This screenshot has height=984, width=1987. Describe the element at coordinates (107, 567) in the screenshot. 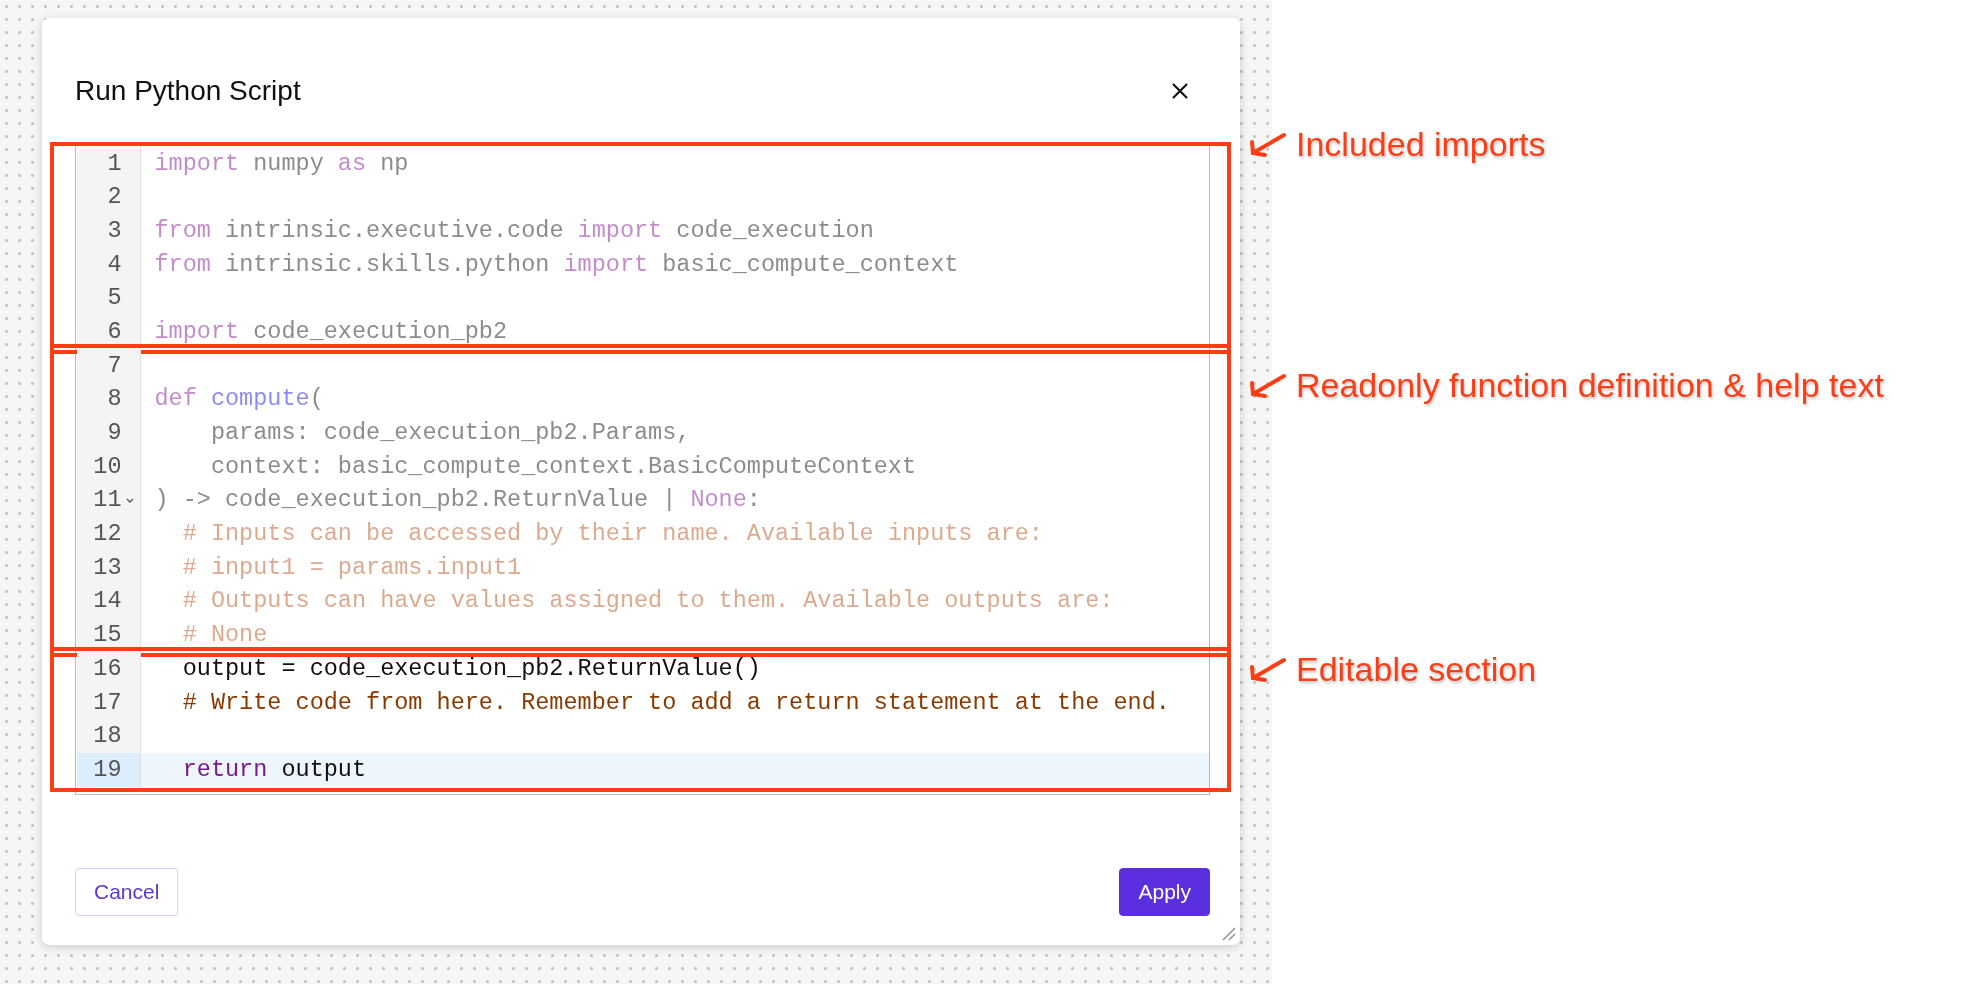

I see `line-number: 13` at that location.